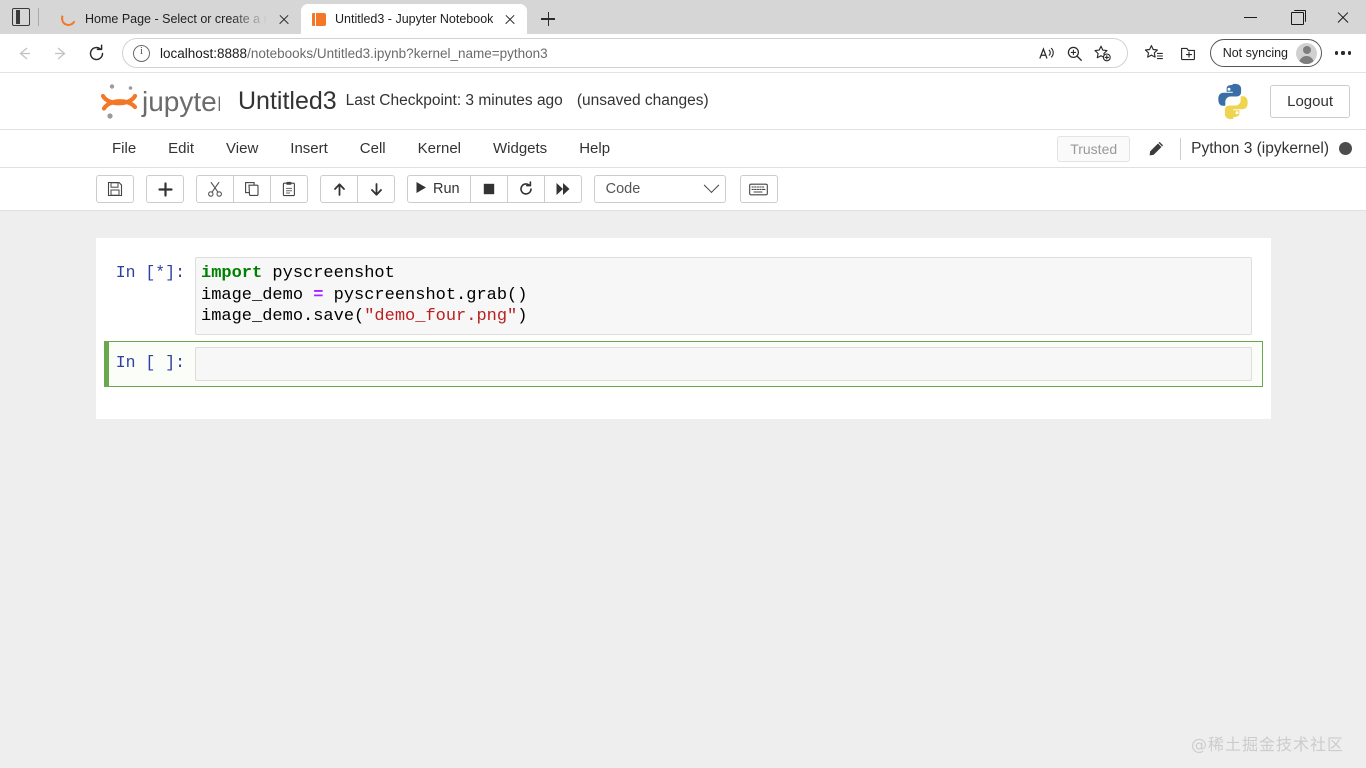 The image size is (1366, 768). Describe the element at coordinates (1103, 53) in the screenshot. I see `add-favorite-icon` at that location.